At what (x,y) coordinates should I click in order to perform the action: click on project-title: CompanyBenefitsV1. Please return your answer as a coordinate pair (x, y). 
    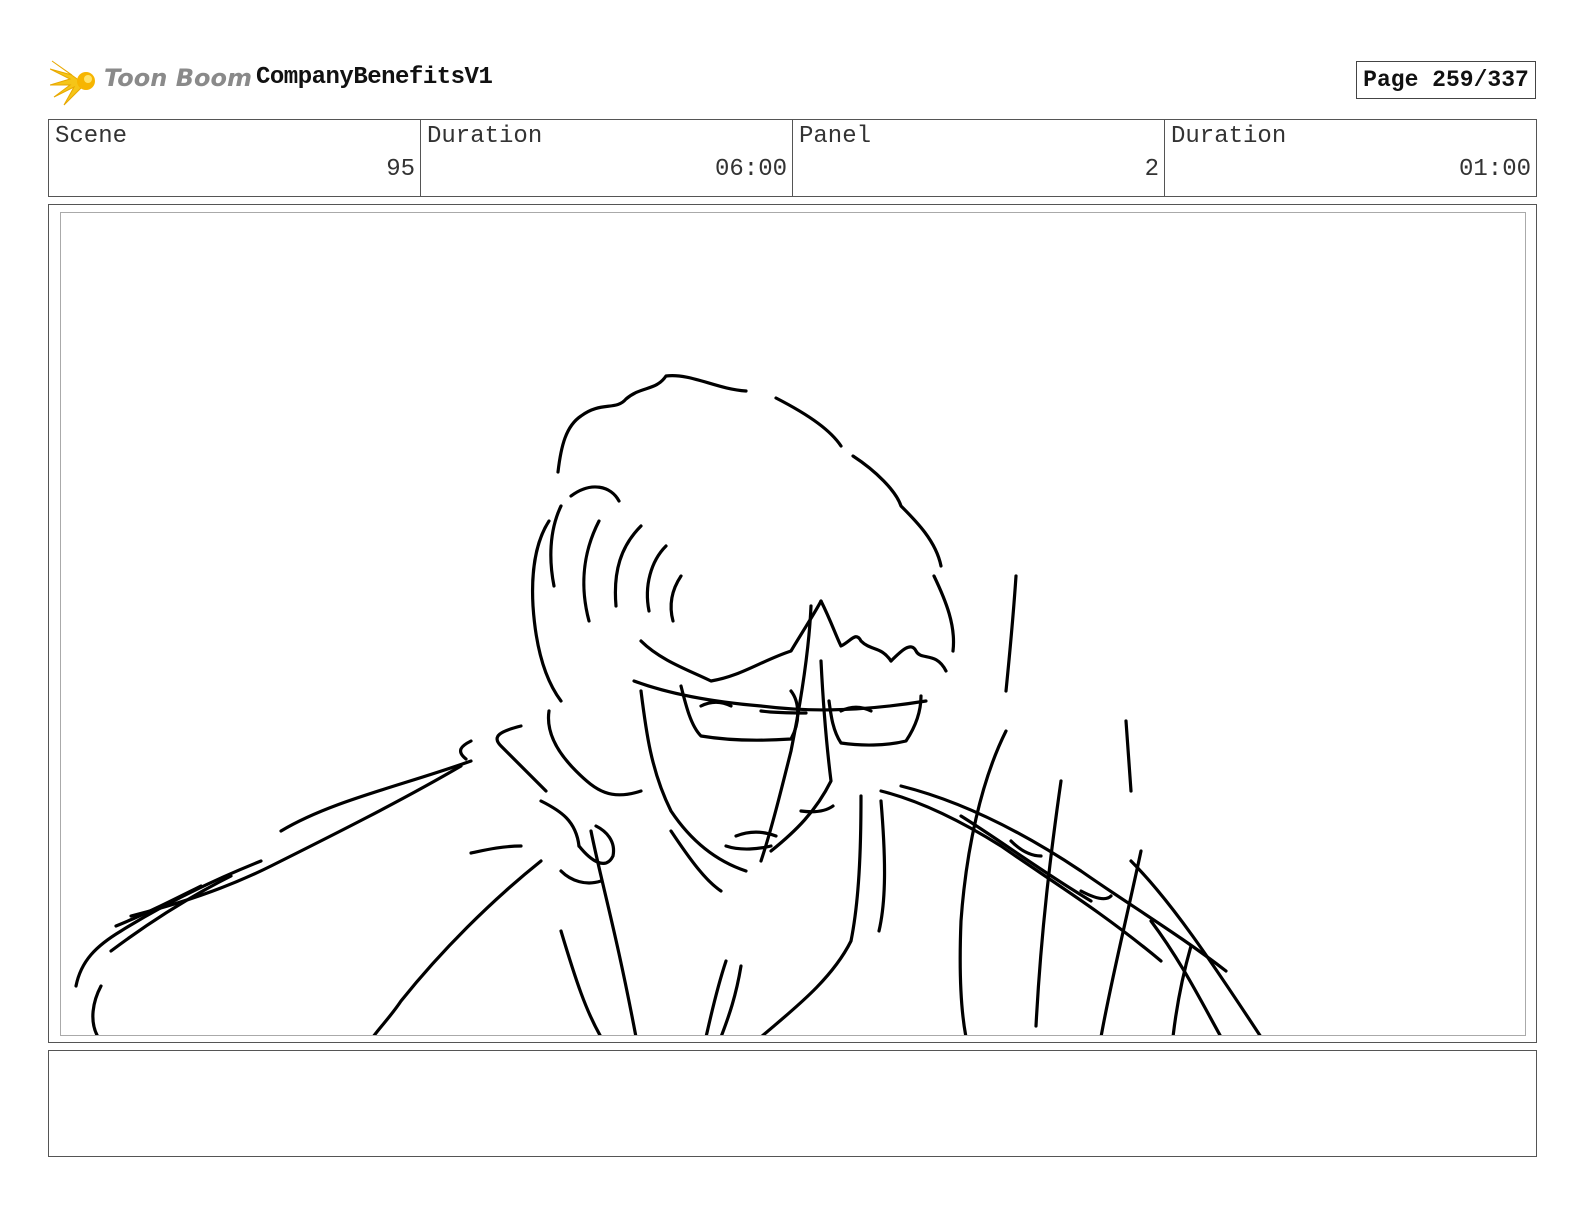
    Looking at the image, I should click on (374, 77).